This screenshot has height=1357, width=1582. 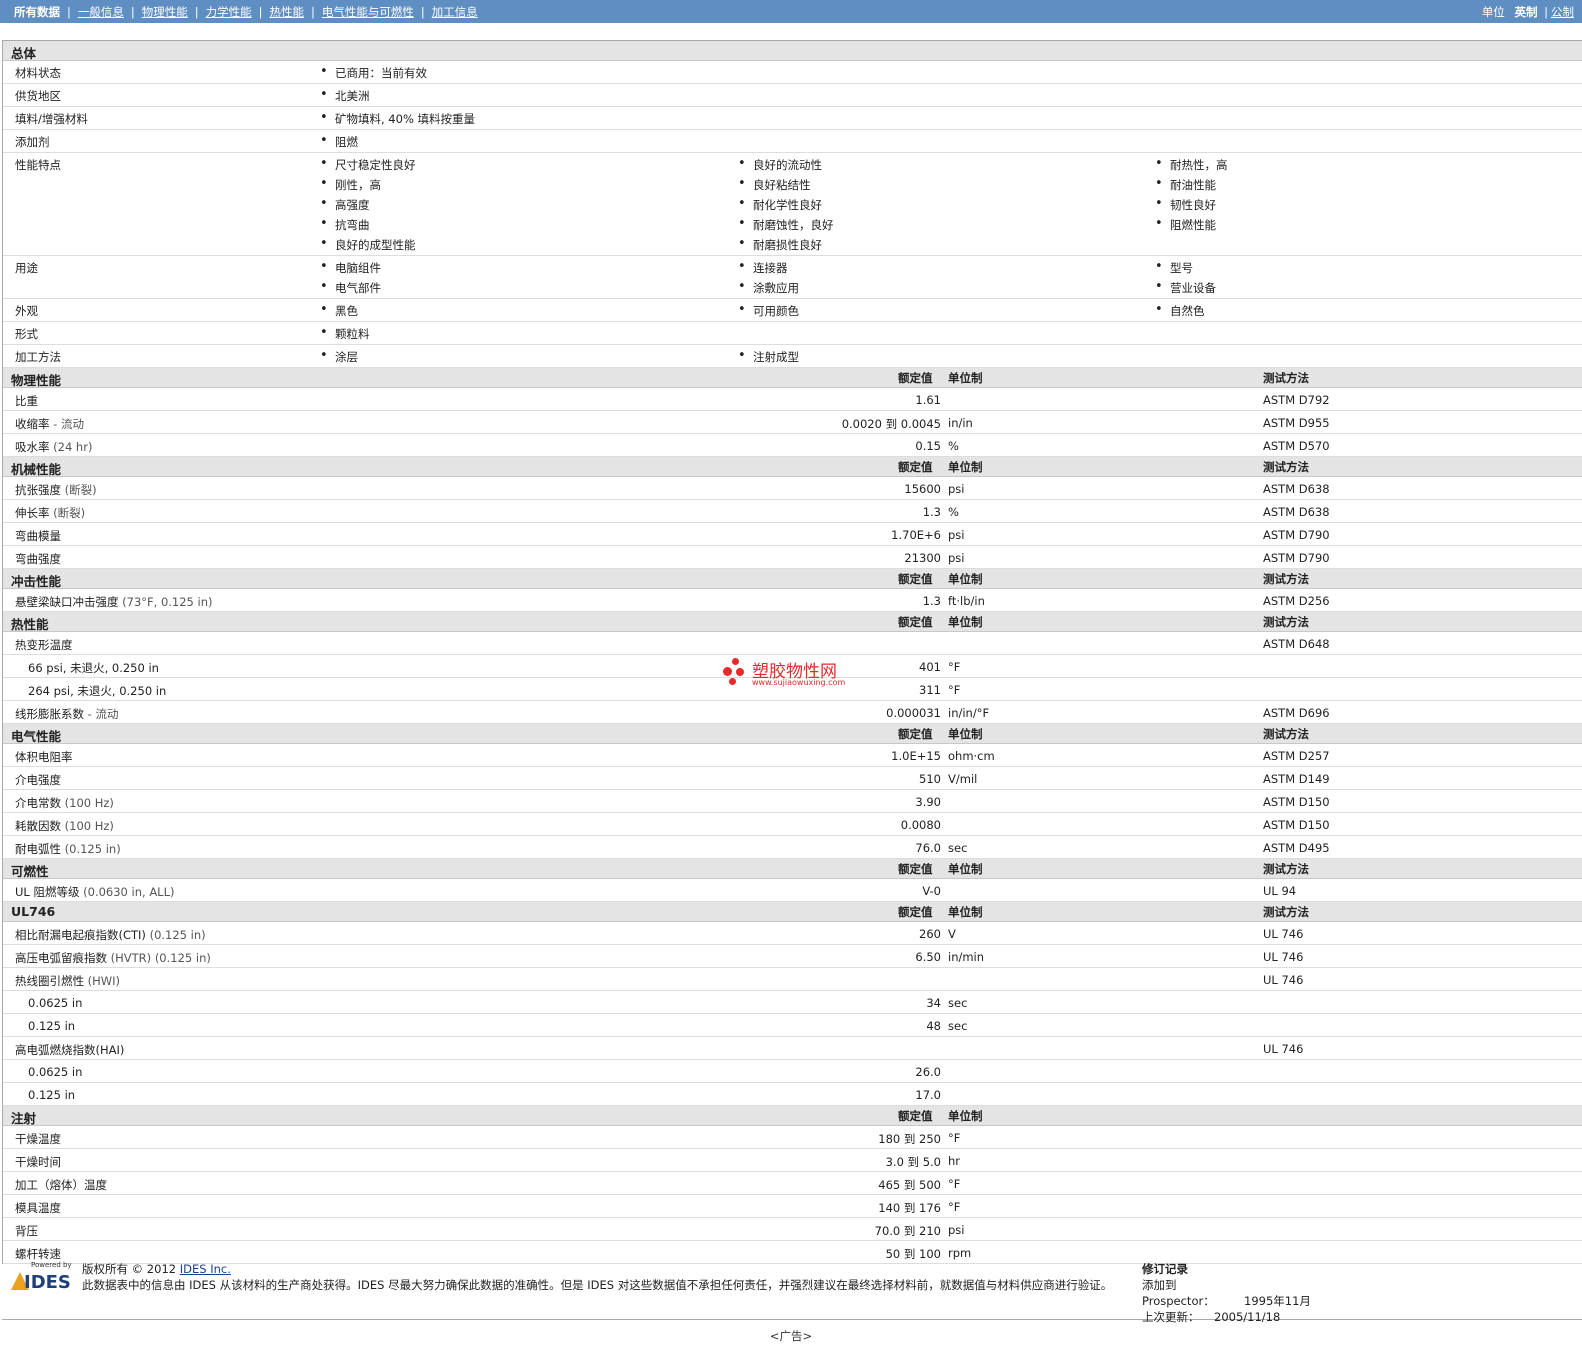 What do you see at coordinates (928, 848) in the screenshot?
I see `property-value: 76.0` at bounding box center [928, 848].